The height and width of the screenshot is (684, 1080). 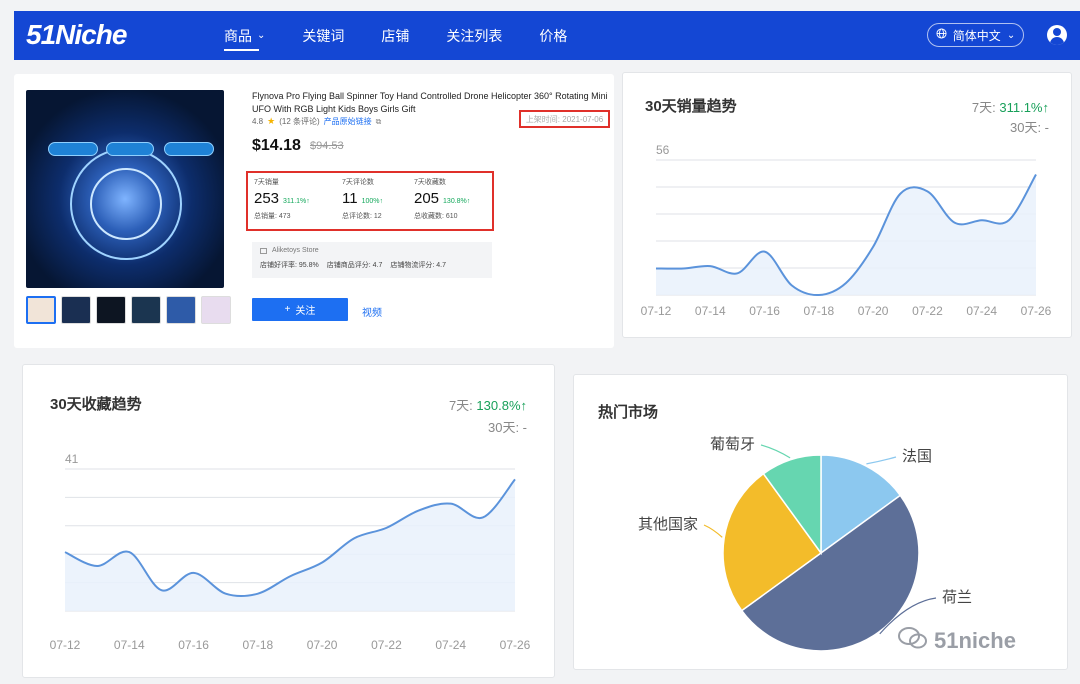 I want to click on external-link-icon: ⧉, so click(x=379, y=122).